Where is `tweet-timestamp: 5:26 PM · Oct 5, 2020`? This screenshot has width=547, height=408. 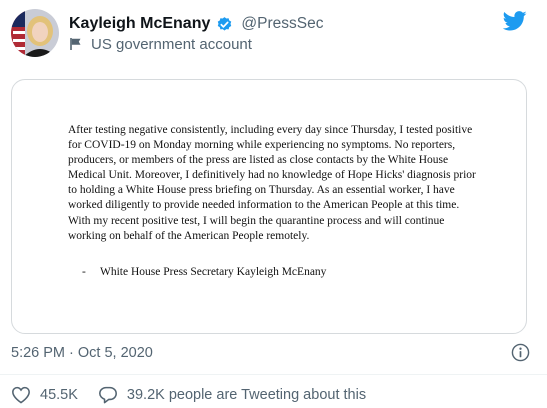 tweet-timestamp: 5:26 PM · Oct 5, 2020 is located at coordinates (82, 353).